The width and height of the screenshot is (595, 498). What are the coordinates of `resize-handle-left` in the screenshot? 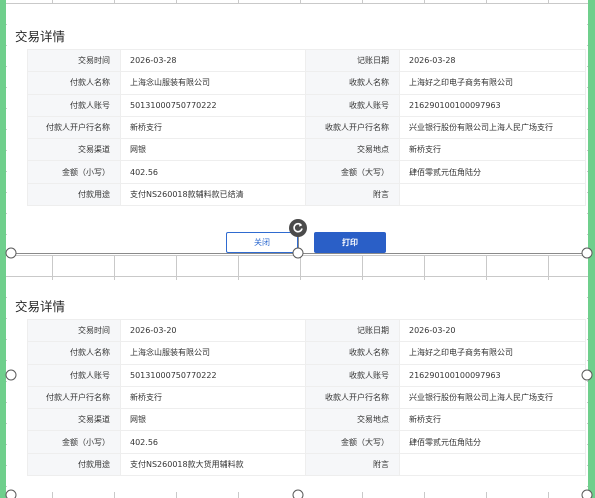 It's located at (11, 375).